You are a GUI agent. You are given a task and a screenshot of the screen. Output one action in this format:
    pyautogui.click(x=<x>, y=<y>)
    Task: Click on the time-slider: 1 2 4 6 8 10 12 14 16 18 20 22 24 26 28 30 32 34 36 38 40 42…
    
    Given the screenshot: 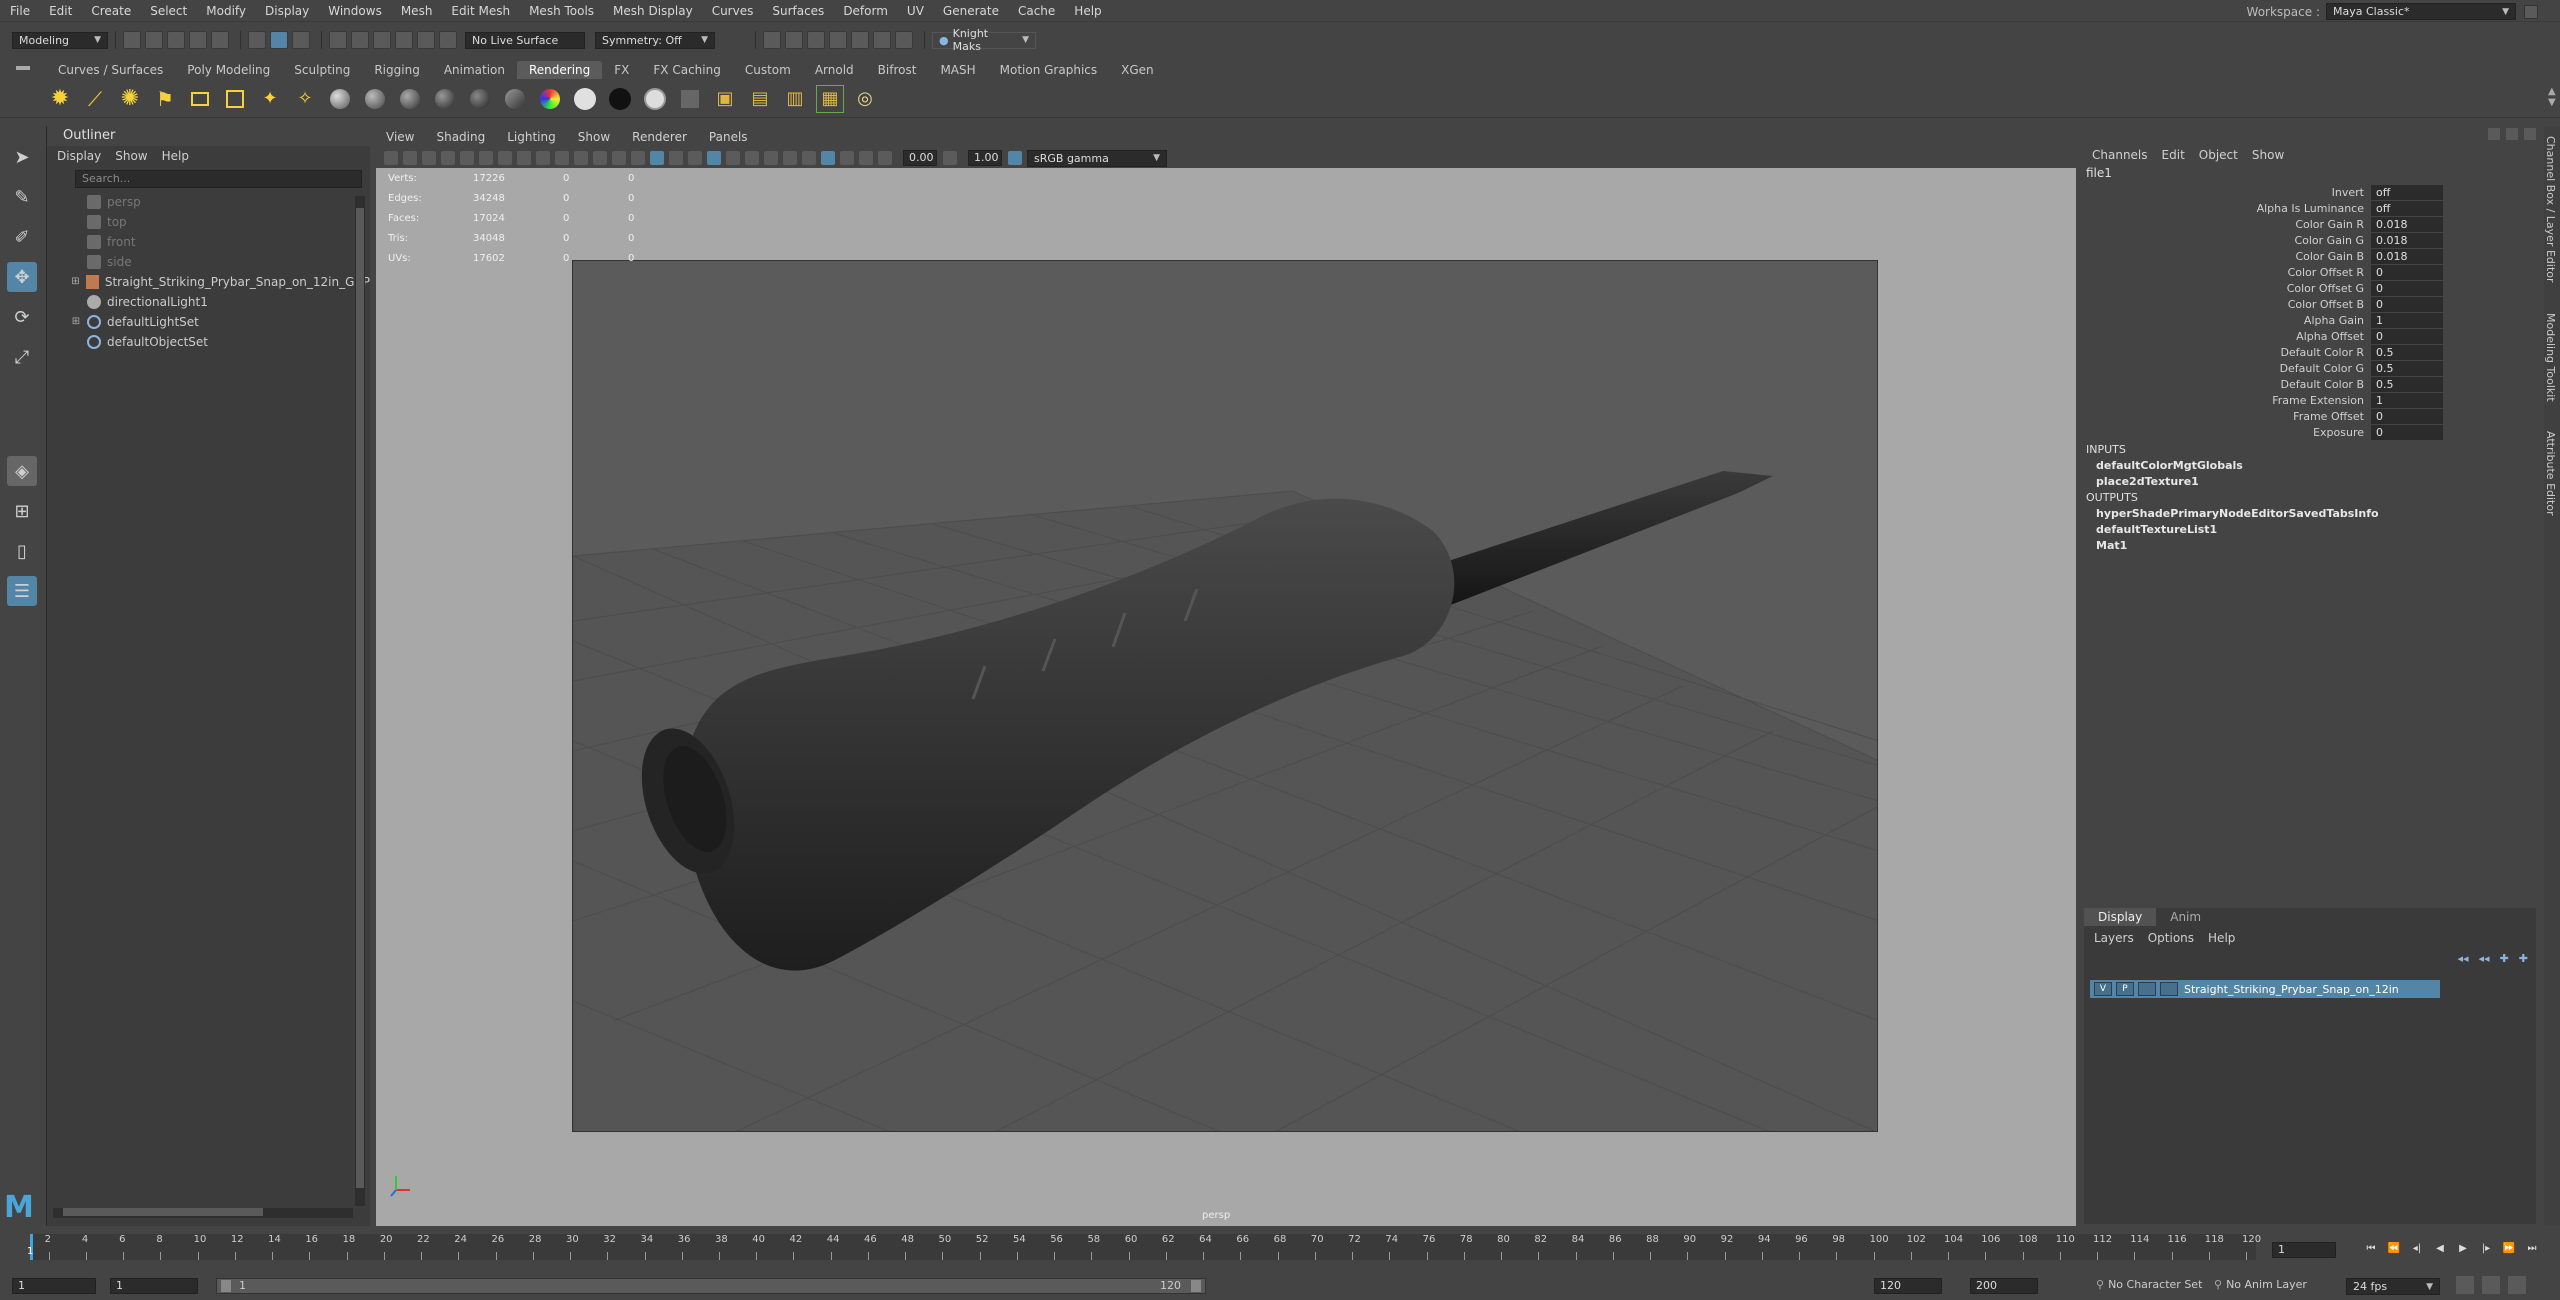 What is the action you would take?
    pyautogui.click(x=1280, y=1249)
    